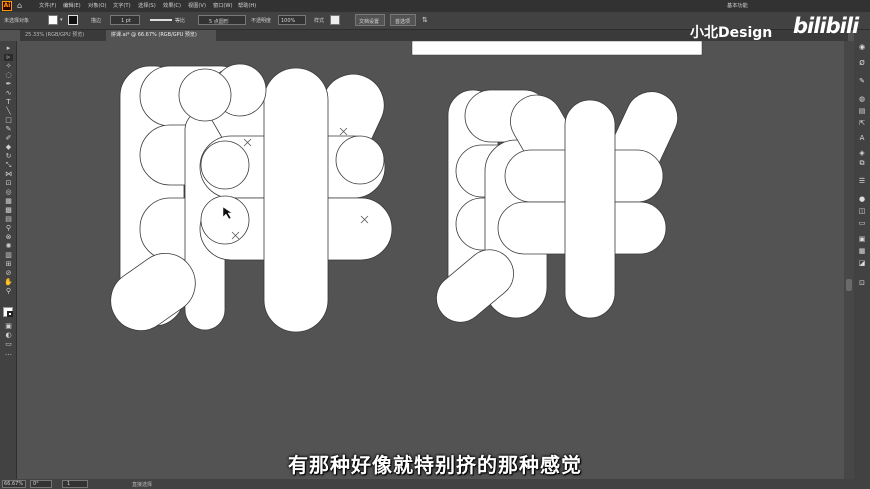  What do you see at coordinates (8, 273) in the screenshot?
I see `slice-tool-icon: ⊘` at bounding box center [8, 273].